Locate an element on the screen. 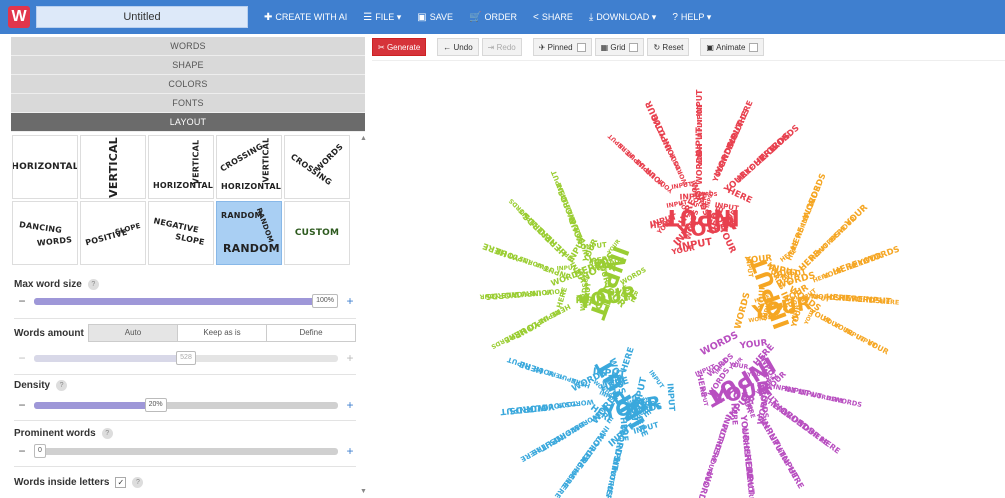 The height and width of the screenshot is (498, 1005). button-label: Generate is located at coordinates (403, 47).